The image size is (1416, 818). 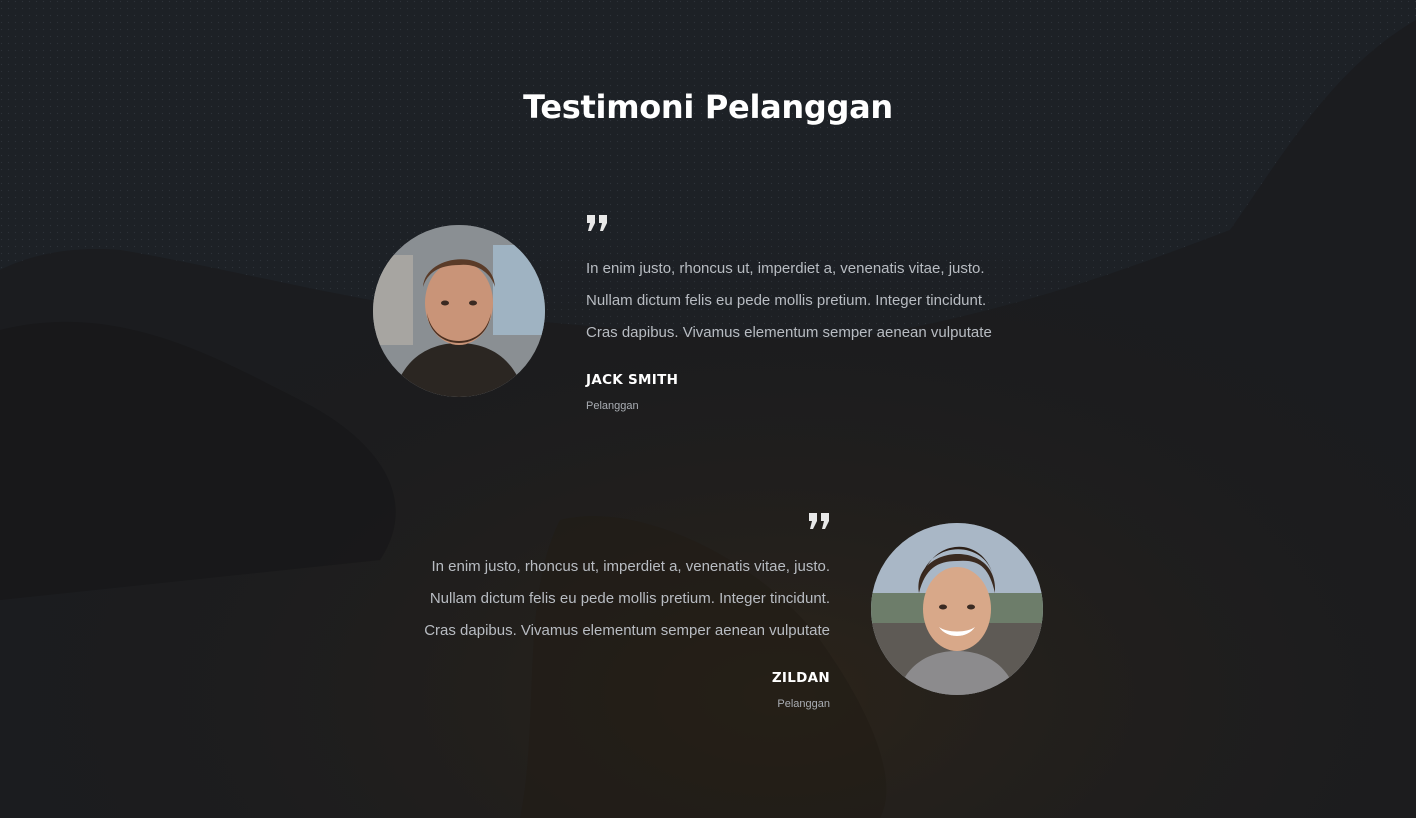 What do you see at coordinates (800, 678) in the screenshot?
I see `author-name: ZILDAN` at bounding box center [800, 678].